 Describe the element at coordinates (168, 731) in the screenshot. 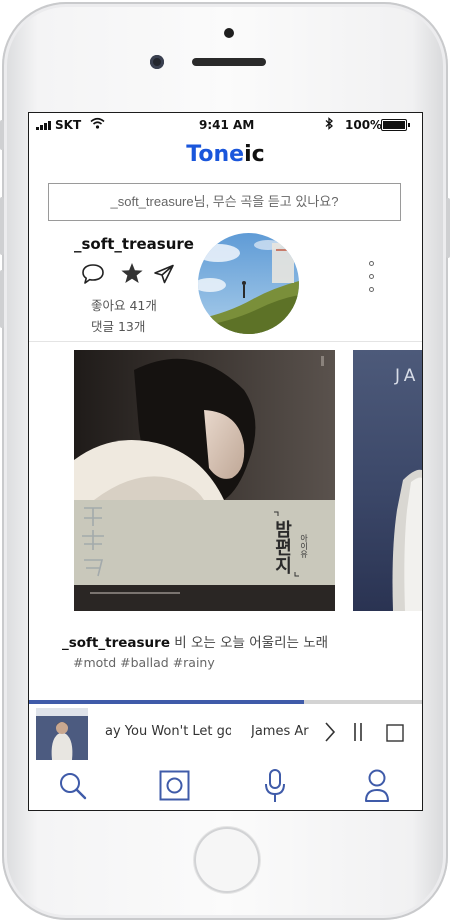

I see `now-playing-song: ay You Won't Let go` at that location.